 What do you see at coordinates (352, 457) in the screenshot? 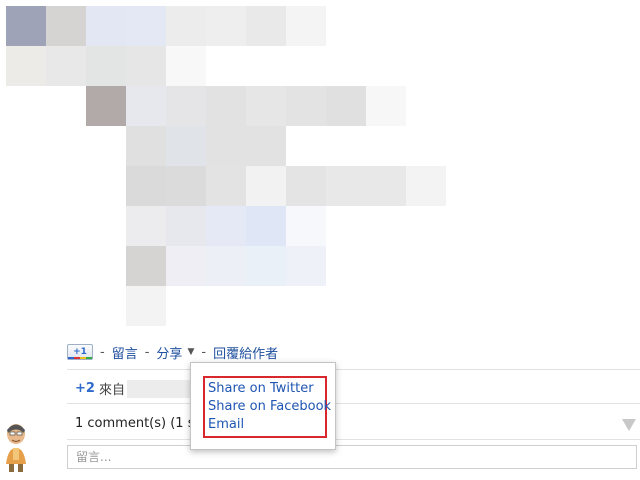
I see `comment-input` at bounding box center [352, 457].